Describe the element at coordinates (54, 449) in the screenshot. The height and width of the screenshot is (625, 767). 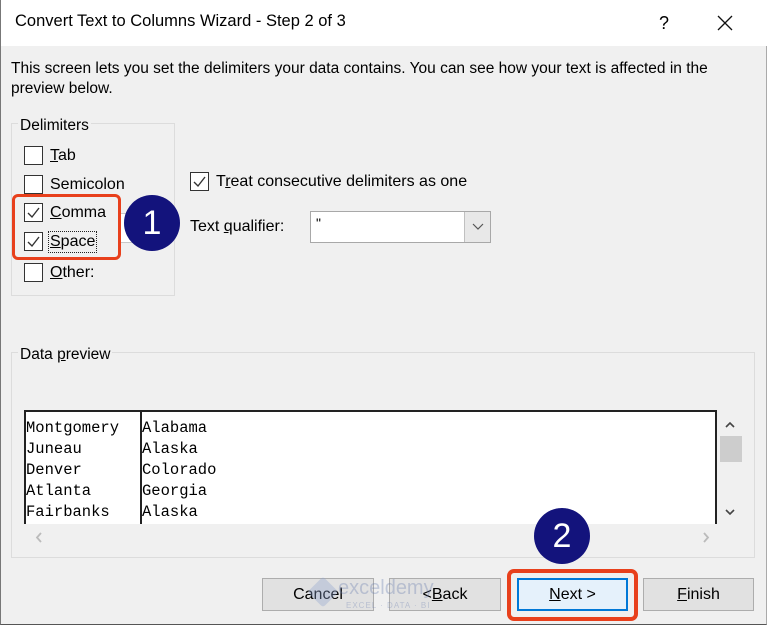
I see `preview-cell: Juneau` at that location.